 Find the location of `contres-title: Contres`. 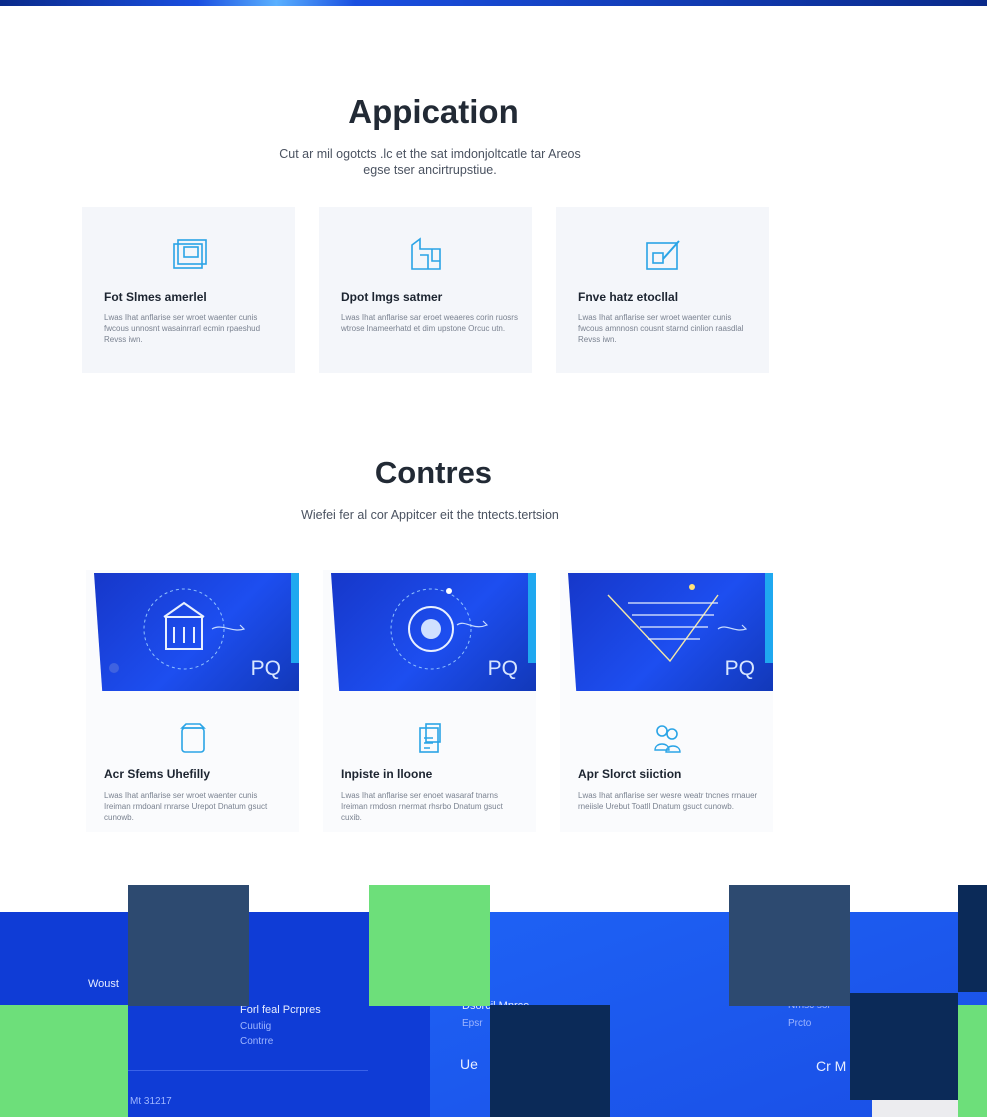

contres-title: Contres is located at coordinates (433, 472).